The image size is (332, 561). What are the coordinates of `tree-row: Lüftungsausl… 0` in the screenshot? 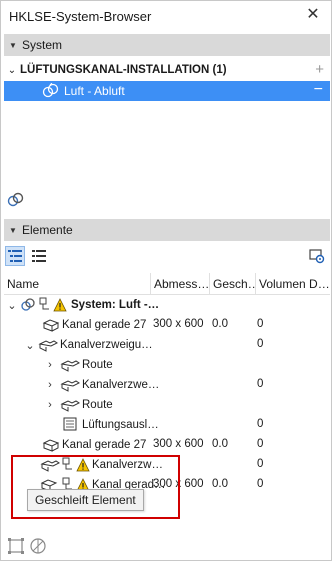 It's located at (167, 425).